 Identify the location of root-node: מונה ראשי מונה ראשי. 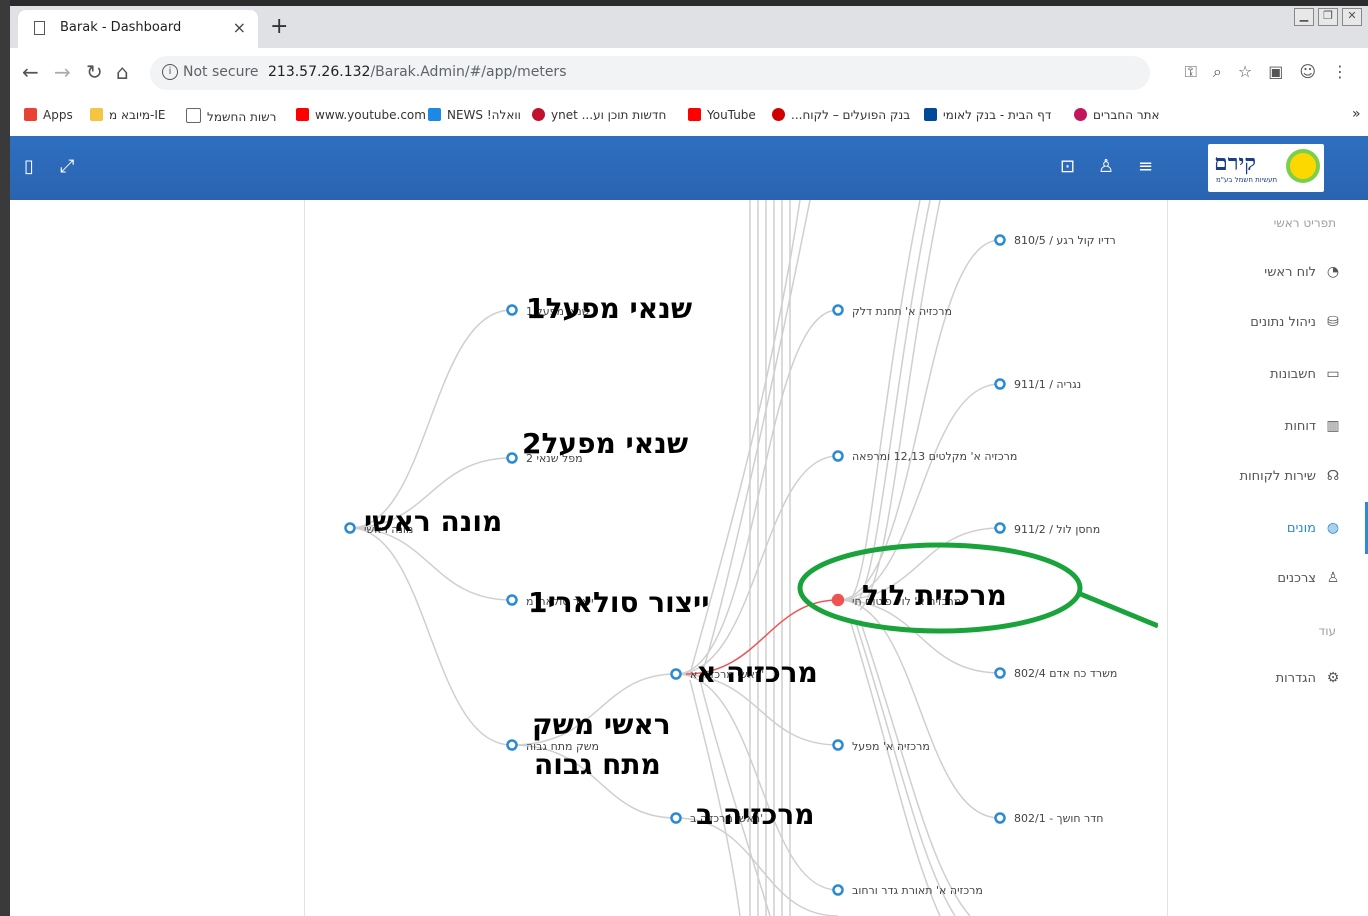
(423, 521).